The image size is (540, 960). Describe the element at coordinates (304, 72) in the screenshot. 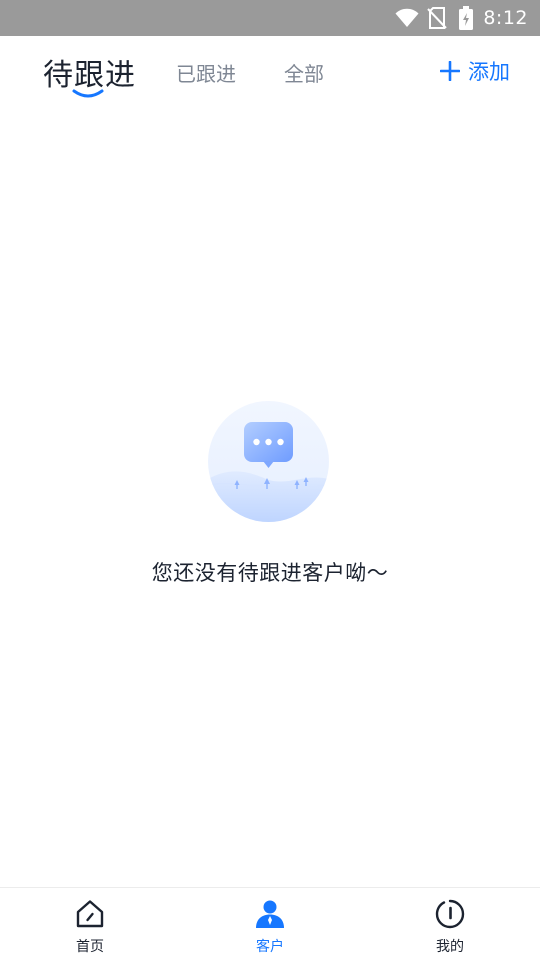

I see `tab-all: 全部` at that location.